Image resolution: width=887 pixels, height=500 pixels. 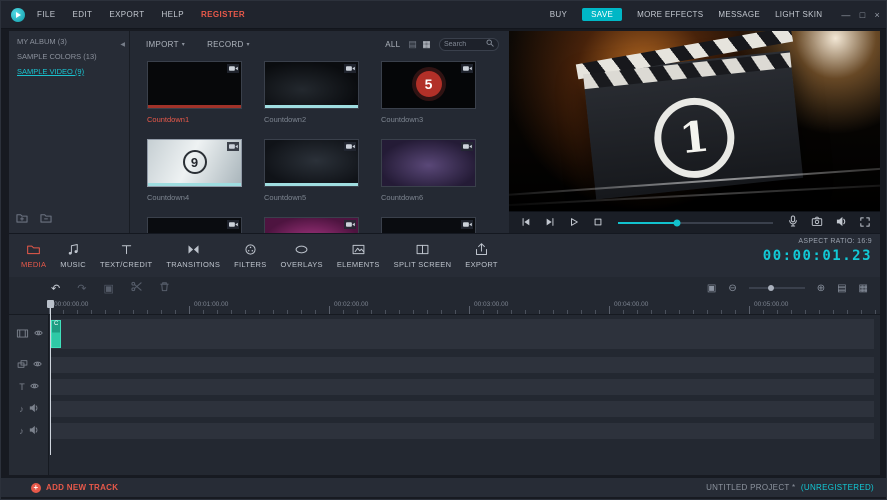 I want to click on thumbnail-countdown3: 5, so click(x=428, y=85).